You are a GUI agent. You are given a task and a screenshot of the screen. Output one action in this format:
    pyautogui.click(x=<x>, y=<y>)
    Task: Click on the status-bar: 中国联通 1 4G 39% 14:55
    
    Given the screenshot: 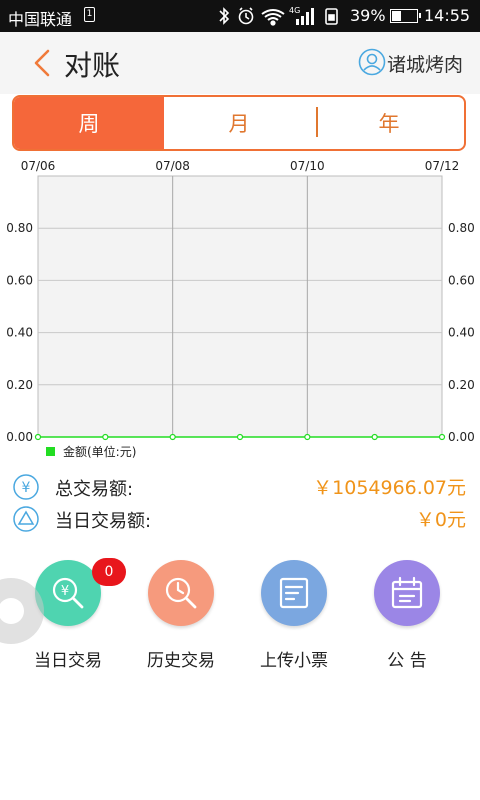 What is the action you would take?
    pyautogui.click(x=240, y=16)
    